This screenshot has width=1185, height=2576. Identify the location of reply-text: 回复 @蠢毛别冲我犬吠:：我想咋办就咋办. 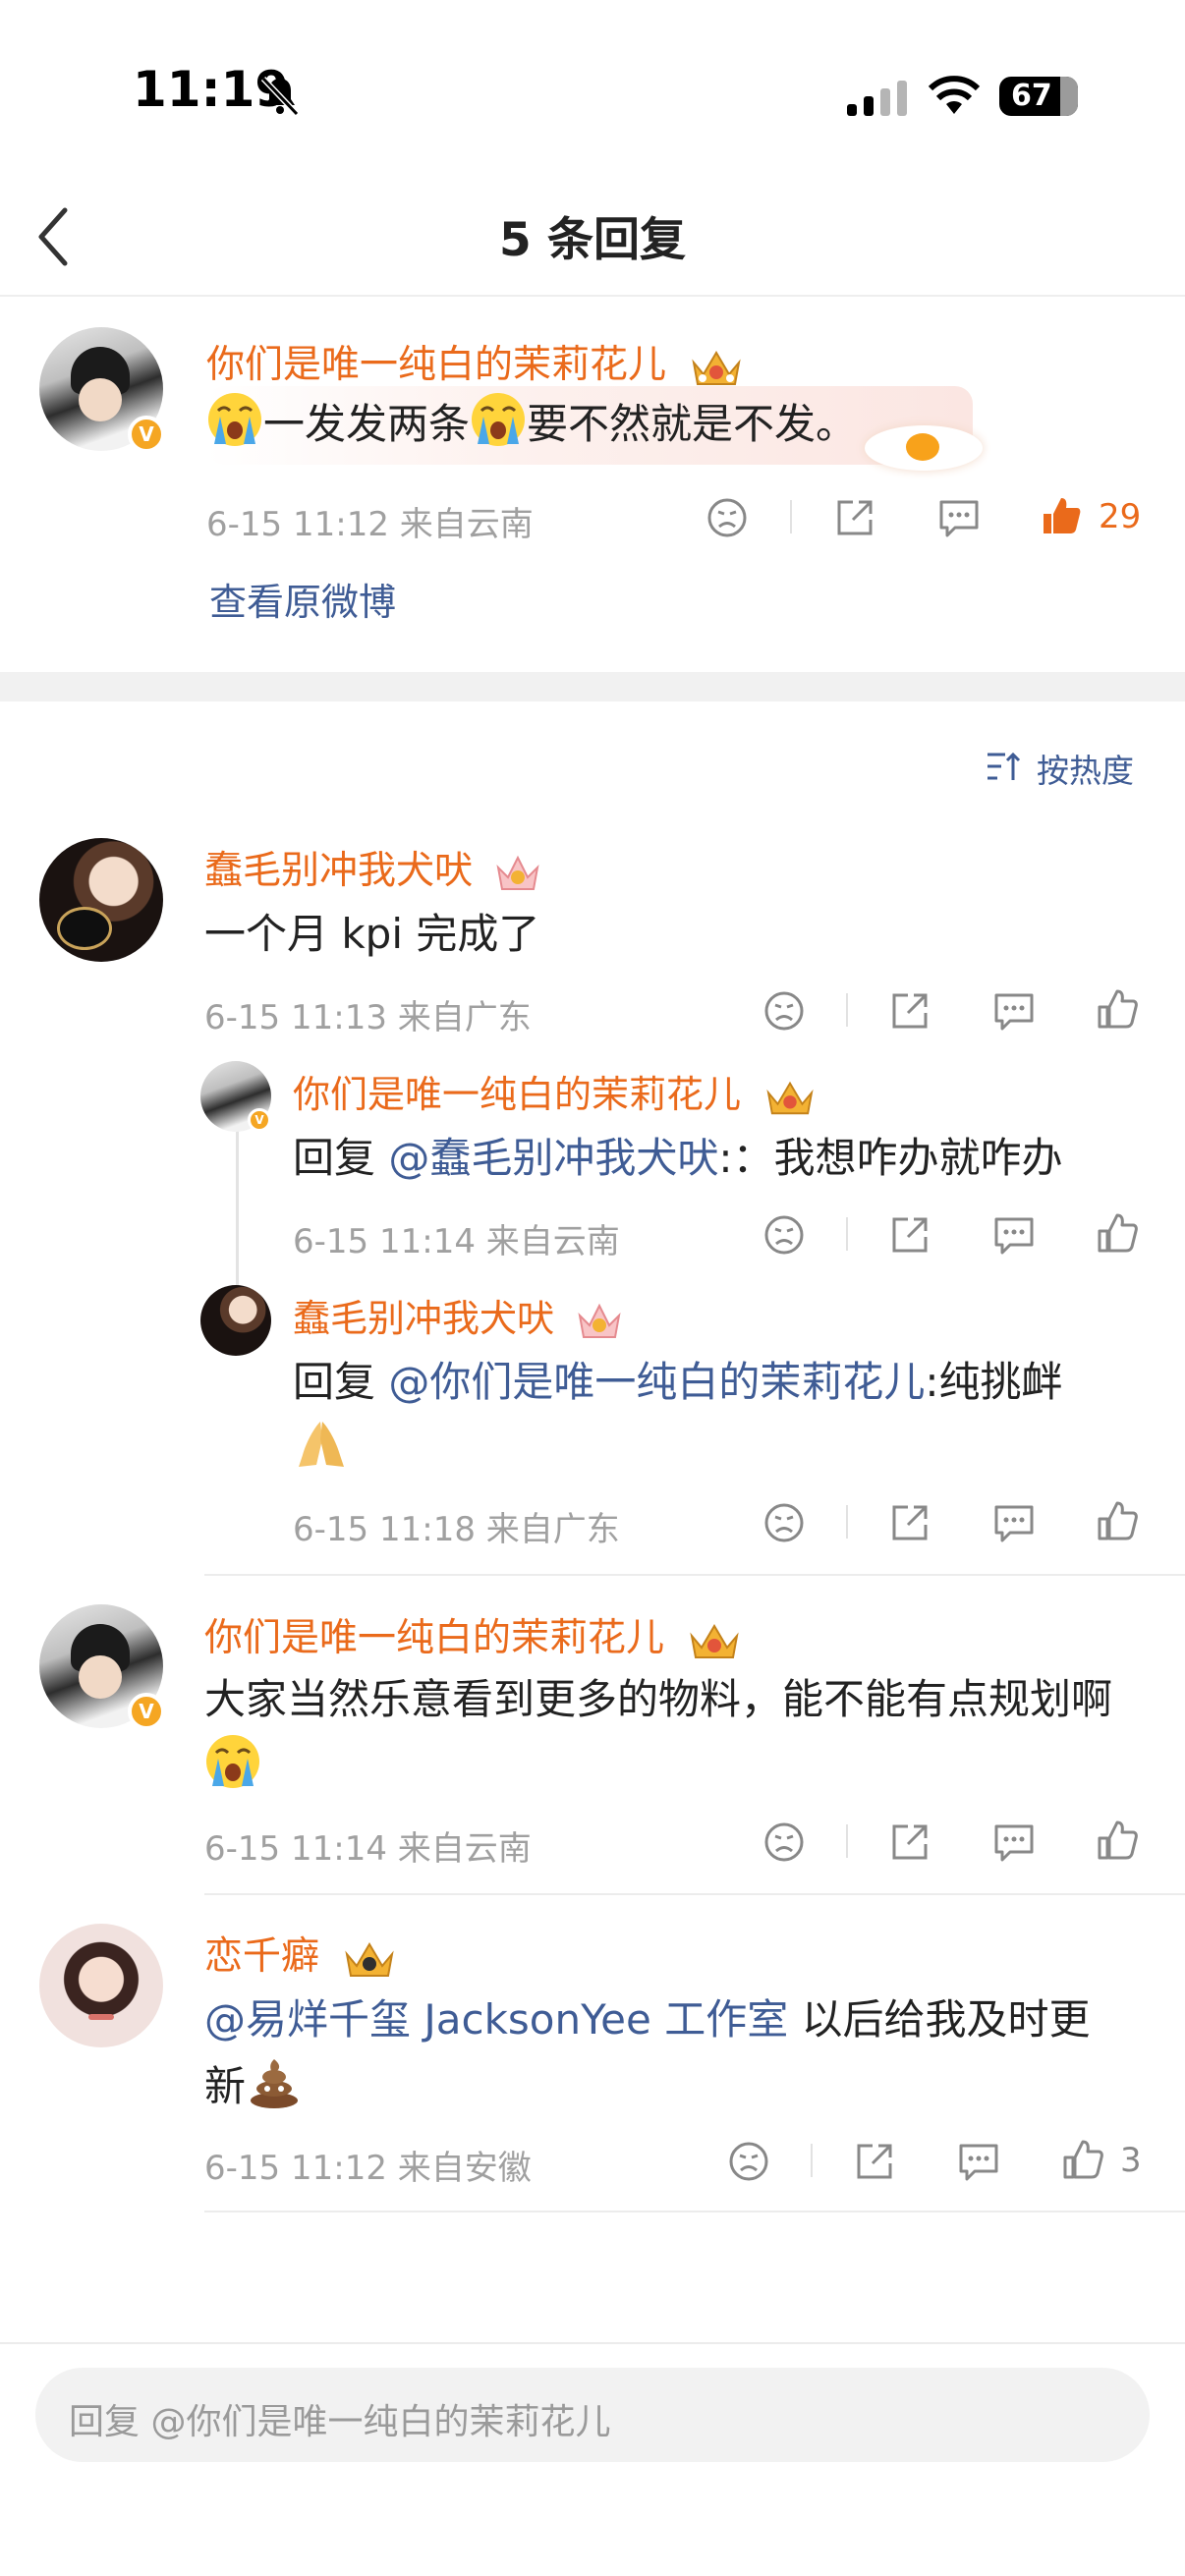
(678, 1158).